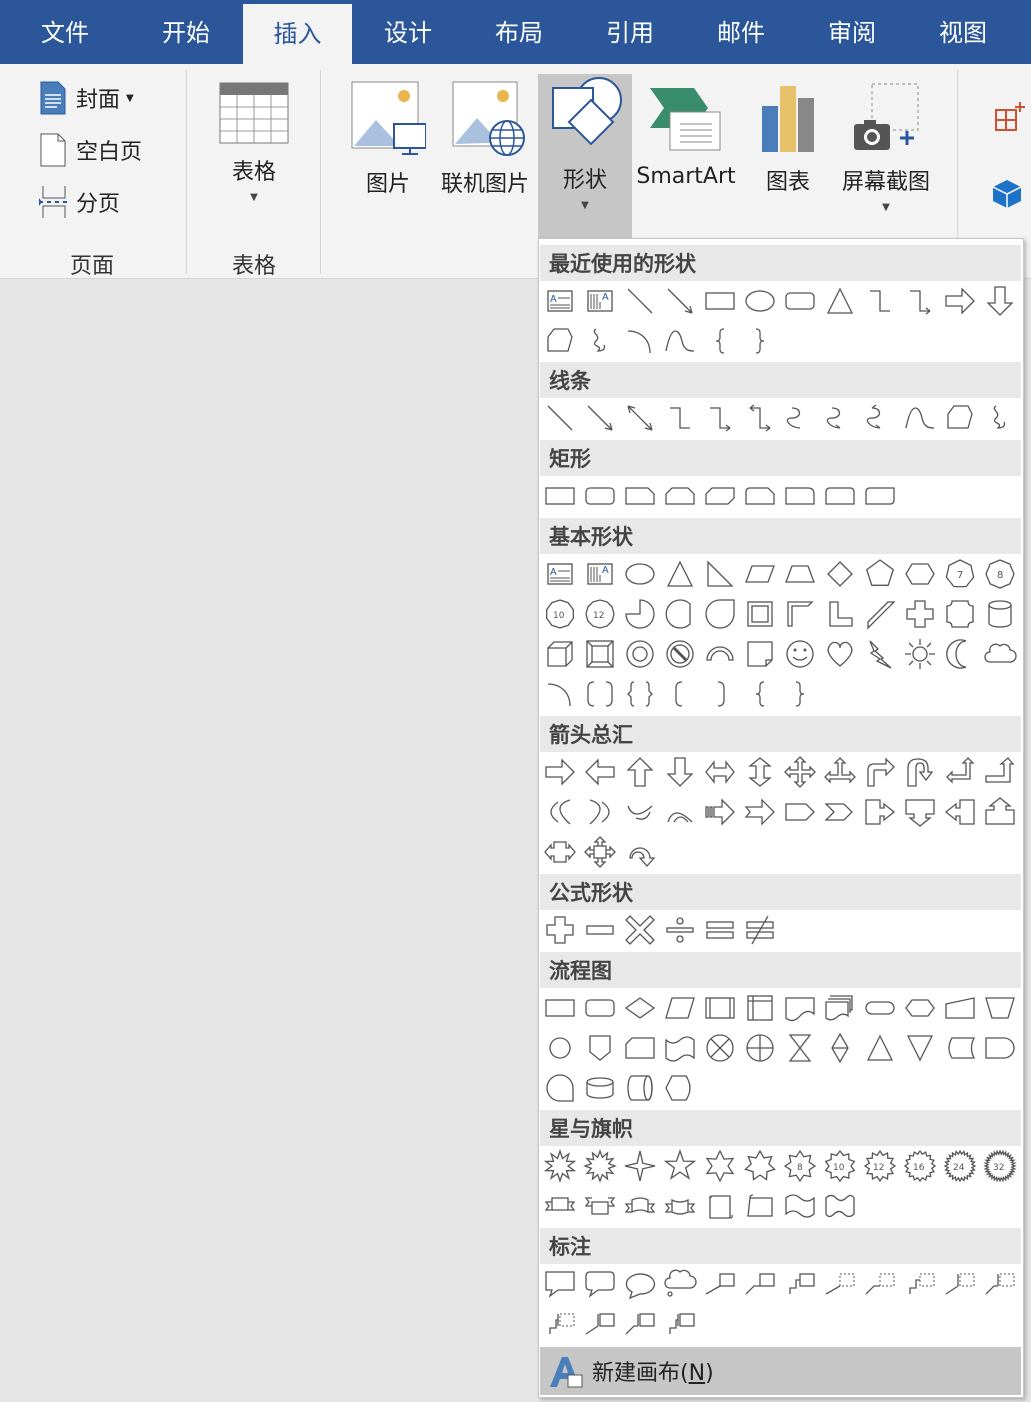 This screenshot has width=1031, height=1402. Describe the element at coordinates (920, 654) in the screenshot. I see `shape-sun-icon` at that location.